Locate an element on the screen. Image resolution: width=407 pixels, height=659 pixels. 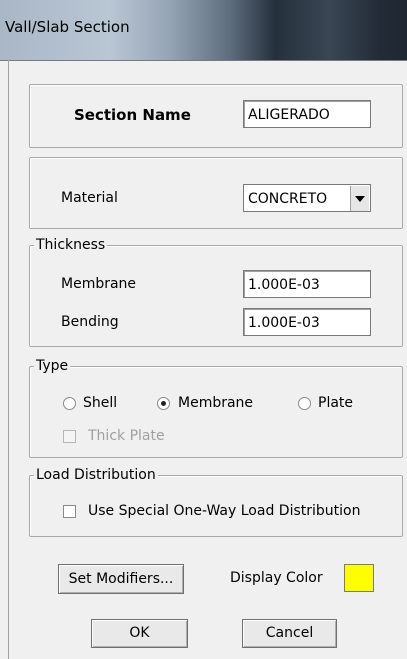
display-color-label: Display Color is located at coordinates (276, 578).